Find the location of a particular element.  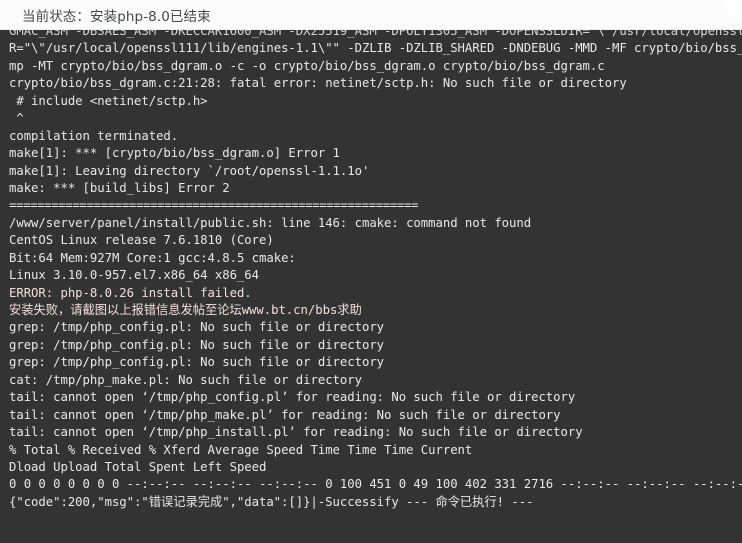

terminal-line: Bit:64 Mem:927M Core:1 gcc:4.8.5 cmake: is located at coordinates (152, 257).